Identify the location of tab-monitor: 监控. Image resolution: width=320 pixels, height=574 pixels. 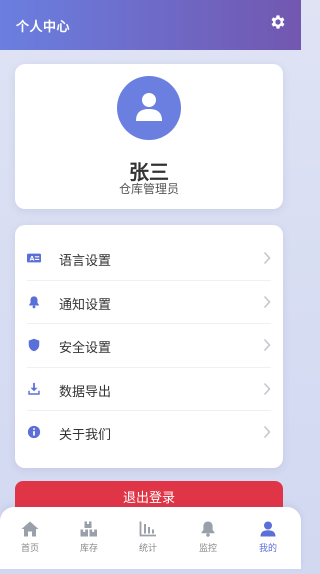
(208, 541).